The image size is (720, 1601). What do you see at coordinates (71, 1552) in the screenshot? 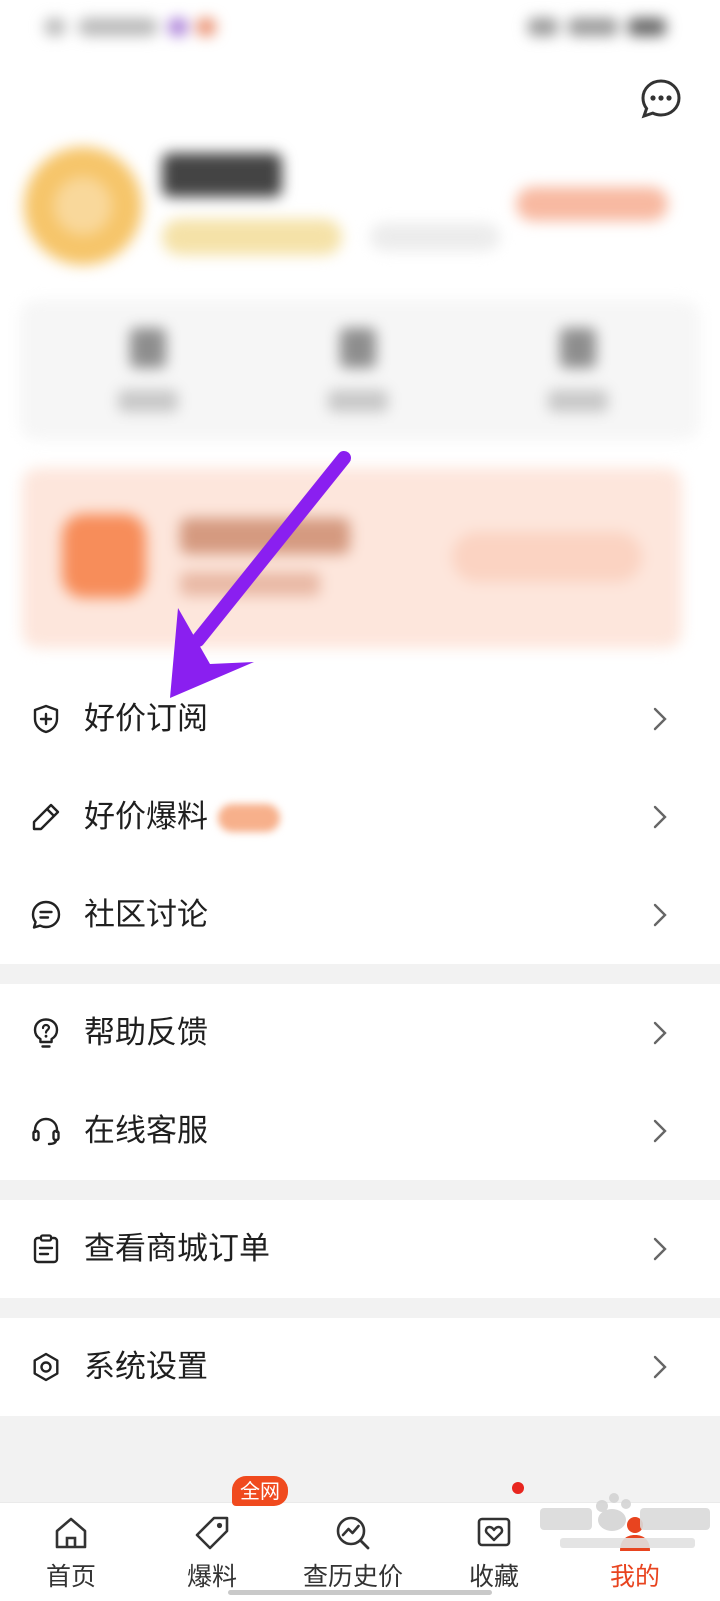
I see `tab-home: 首页` at bounding box center [71, 1552].